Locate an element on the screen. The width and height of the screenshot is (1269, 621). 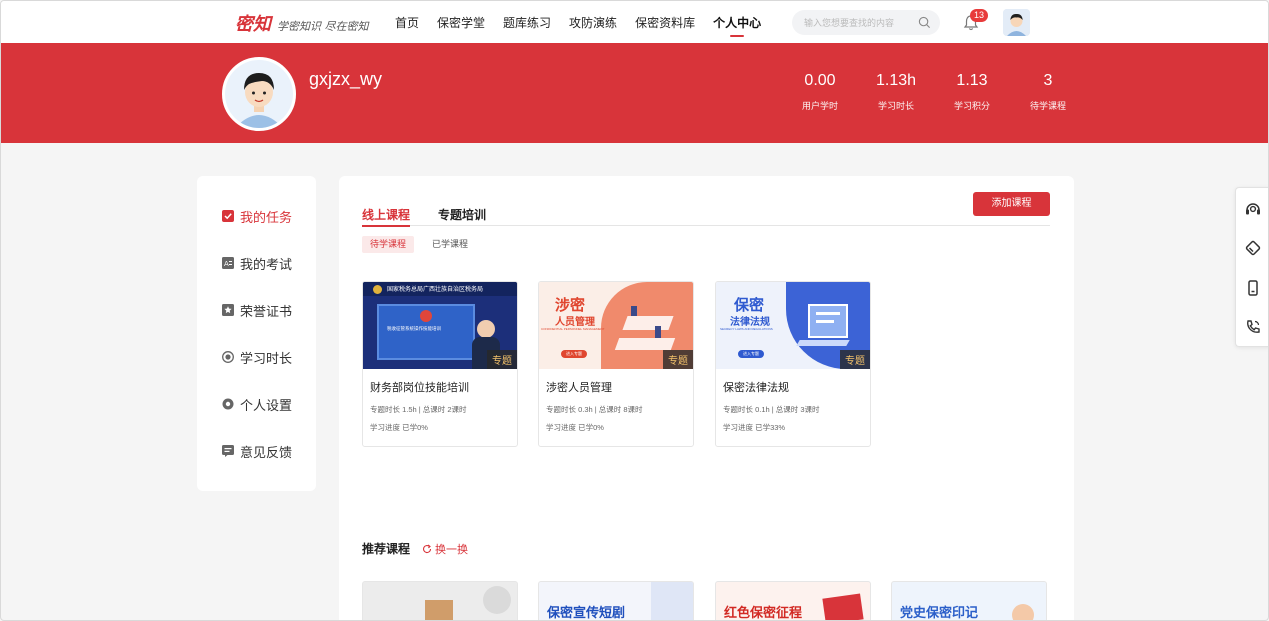
sidebar-item-label: 个人设置 is located at coordinates (266, 405).